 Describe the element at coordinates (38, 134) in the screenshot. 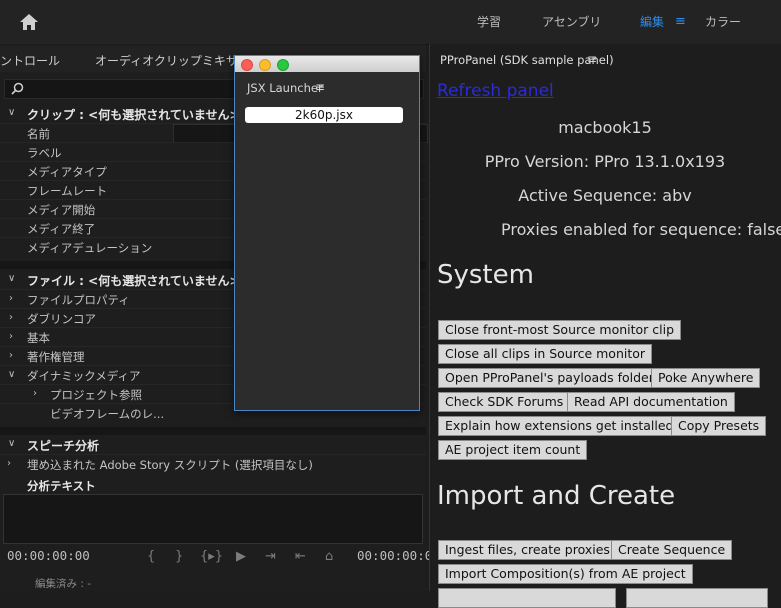

I see `clip-row-label: 名前` at that location.